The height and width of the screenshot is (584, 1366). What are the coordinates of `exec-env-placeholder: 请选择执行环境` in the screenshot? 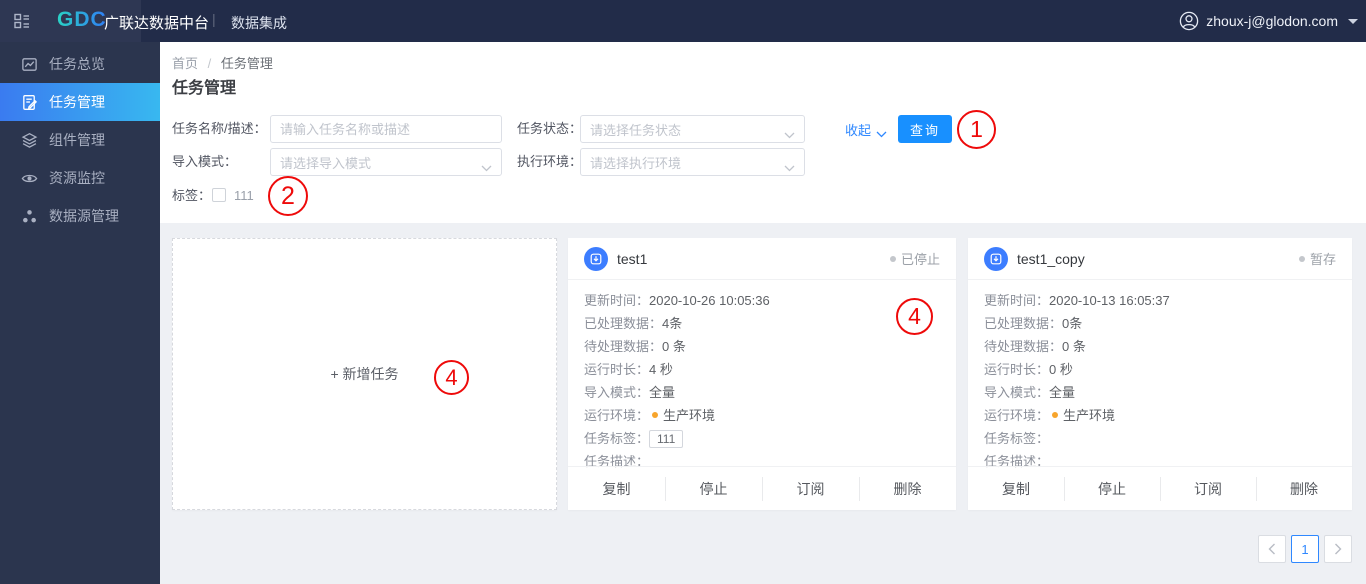 It's located at (636, 163).